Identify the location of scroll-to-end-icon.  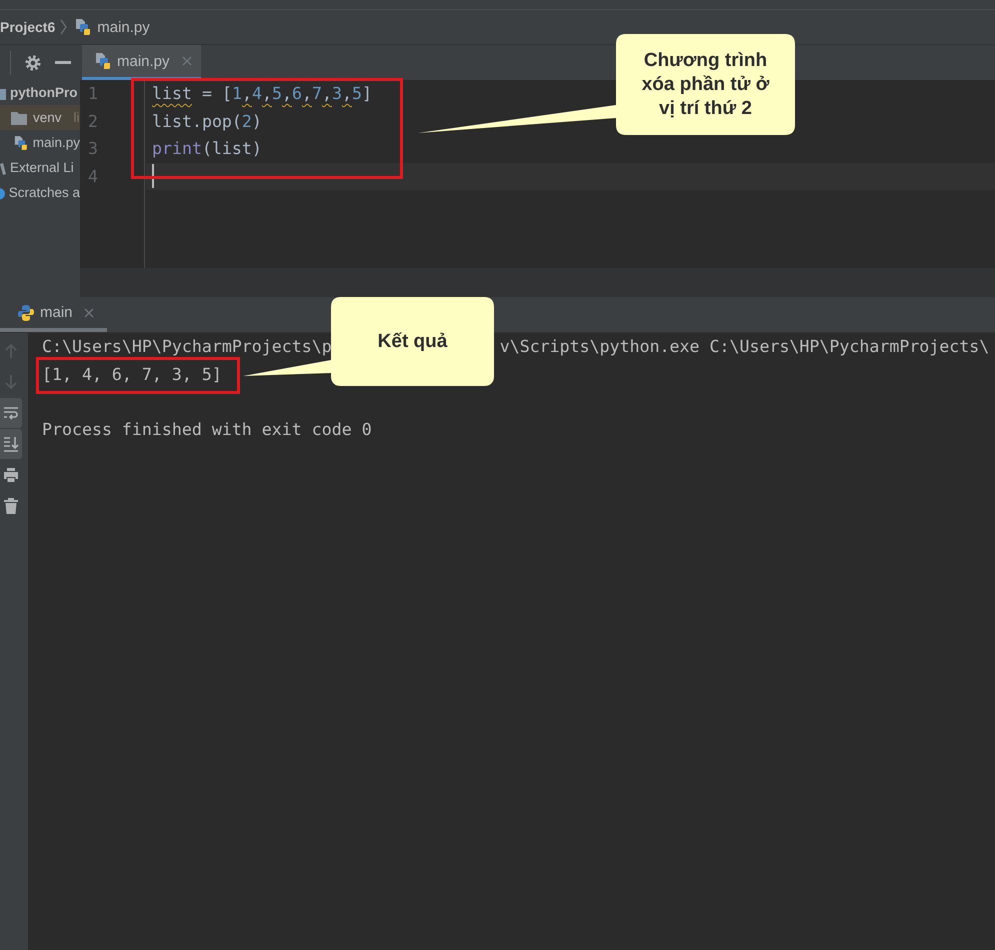
(11, 444).